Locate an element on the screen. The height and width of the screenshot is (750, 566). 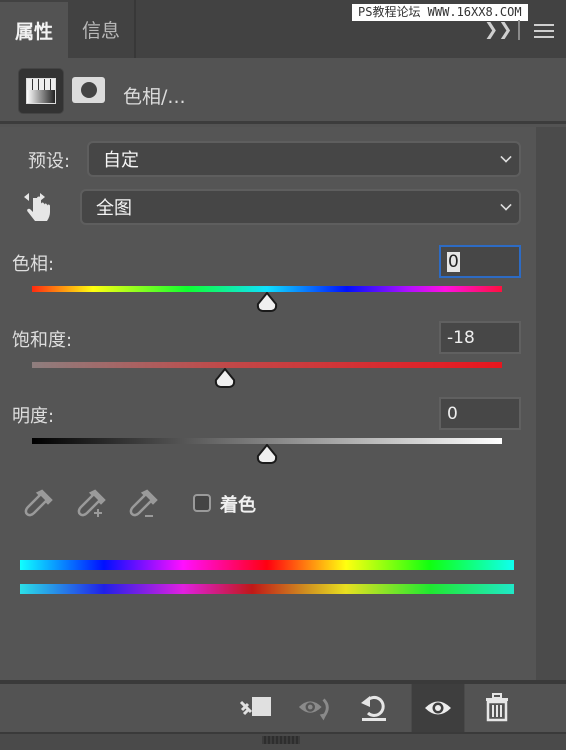
preset-value: 自定 is located at coordinates (121, 160).